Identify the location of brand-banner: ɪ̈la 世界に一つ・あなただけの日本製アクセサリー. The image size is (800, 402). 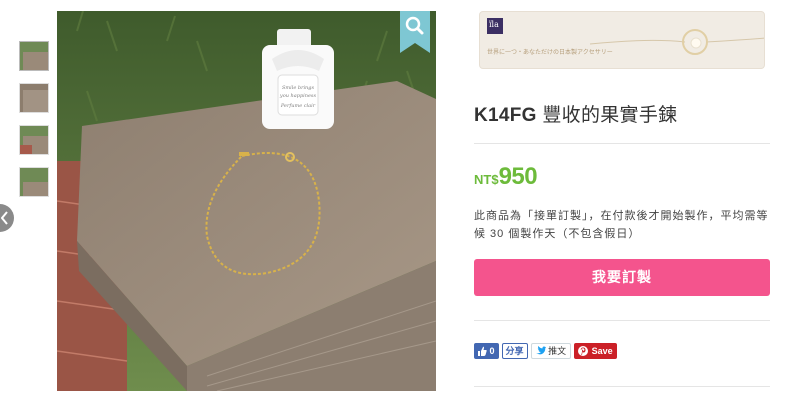
(622, 40).